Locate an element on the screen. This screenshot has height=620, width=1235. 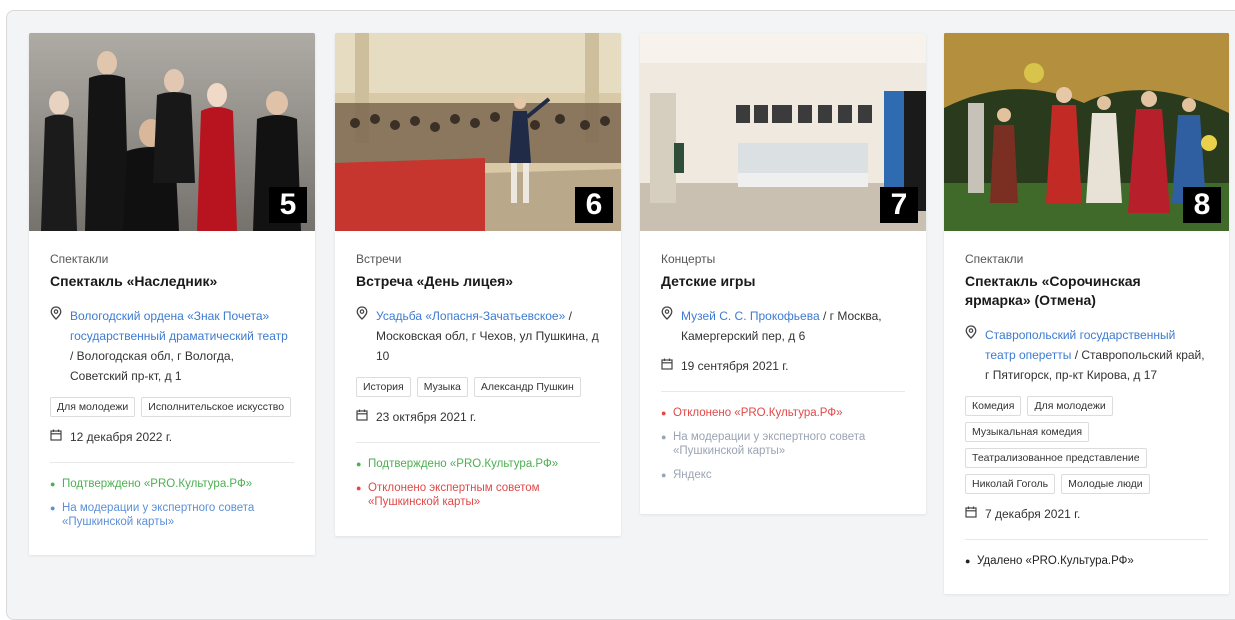
event-date-text: 7 декабря 2021 г. is located at coordinates (1033, 513).